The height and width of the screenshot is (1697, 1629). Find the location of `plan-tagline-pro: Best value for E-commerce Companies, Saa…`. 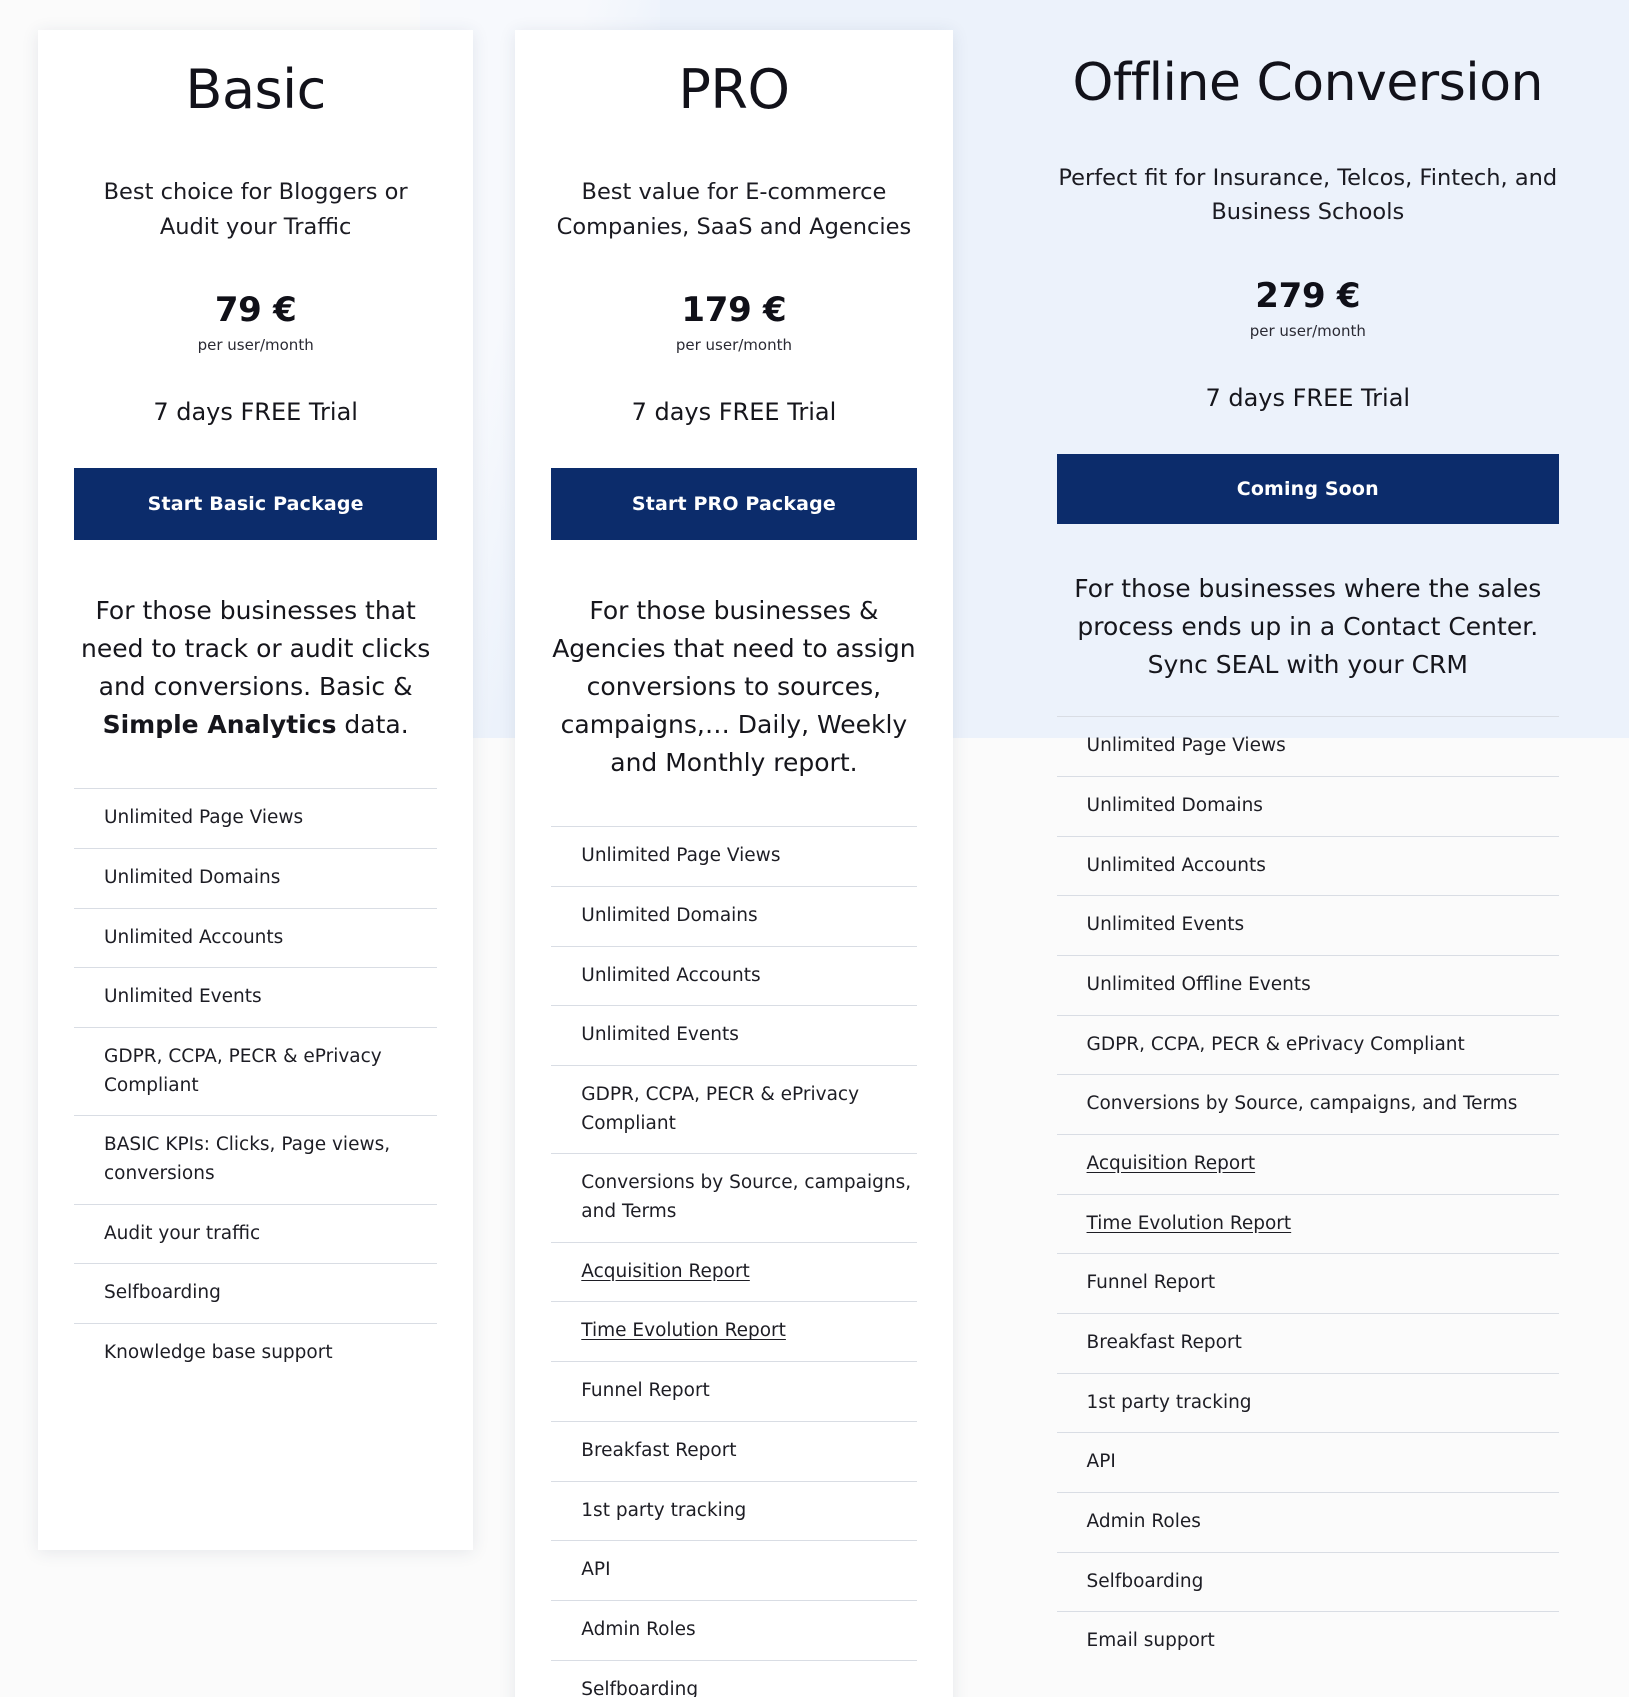

plan-tagline-pro: Best value for E-commerce Companies, Saa… is located at coordinates (734, 209).